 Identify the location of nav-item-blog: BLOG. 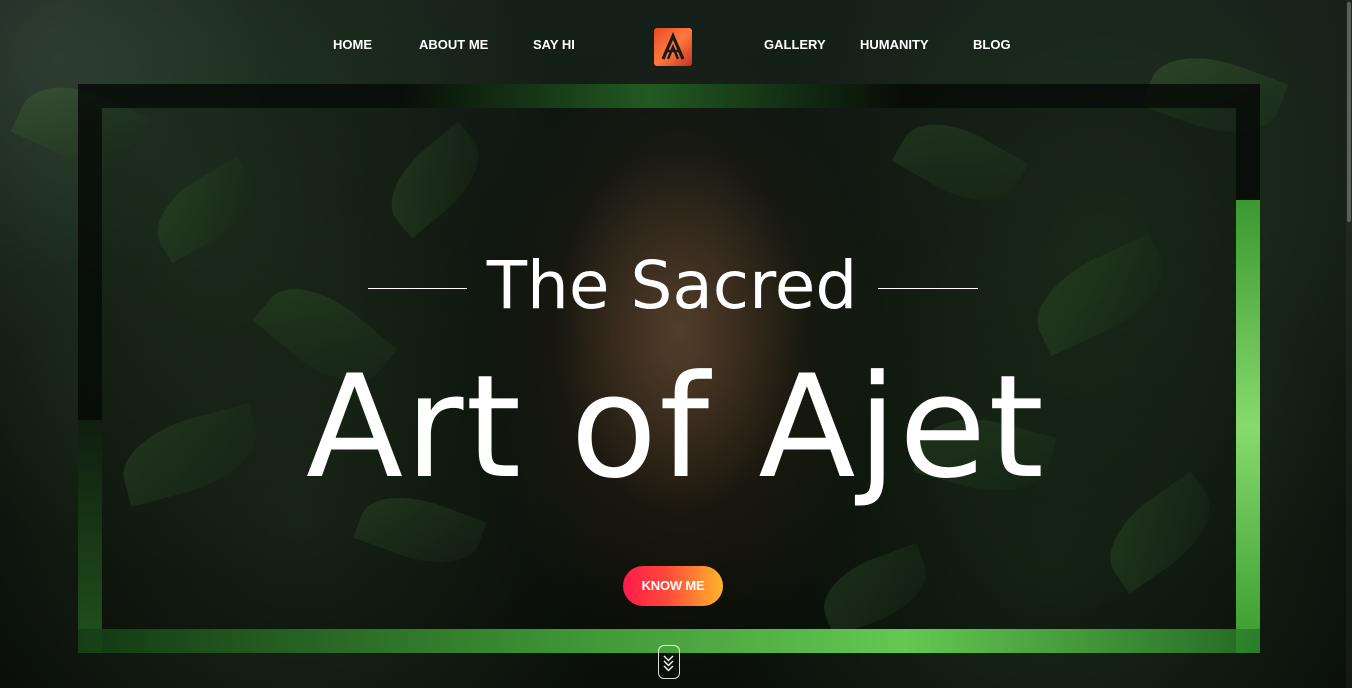
(992, 44).